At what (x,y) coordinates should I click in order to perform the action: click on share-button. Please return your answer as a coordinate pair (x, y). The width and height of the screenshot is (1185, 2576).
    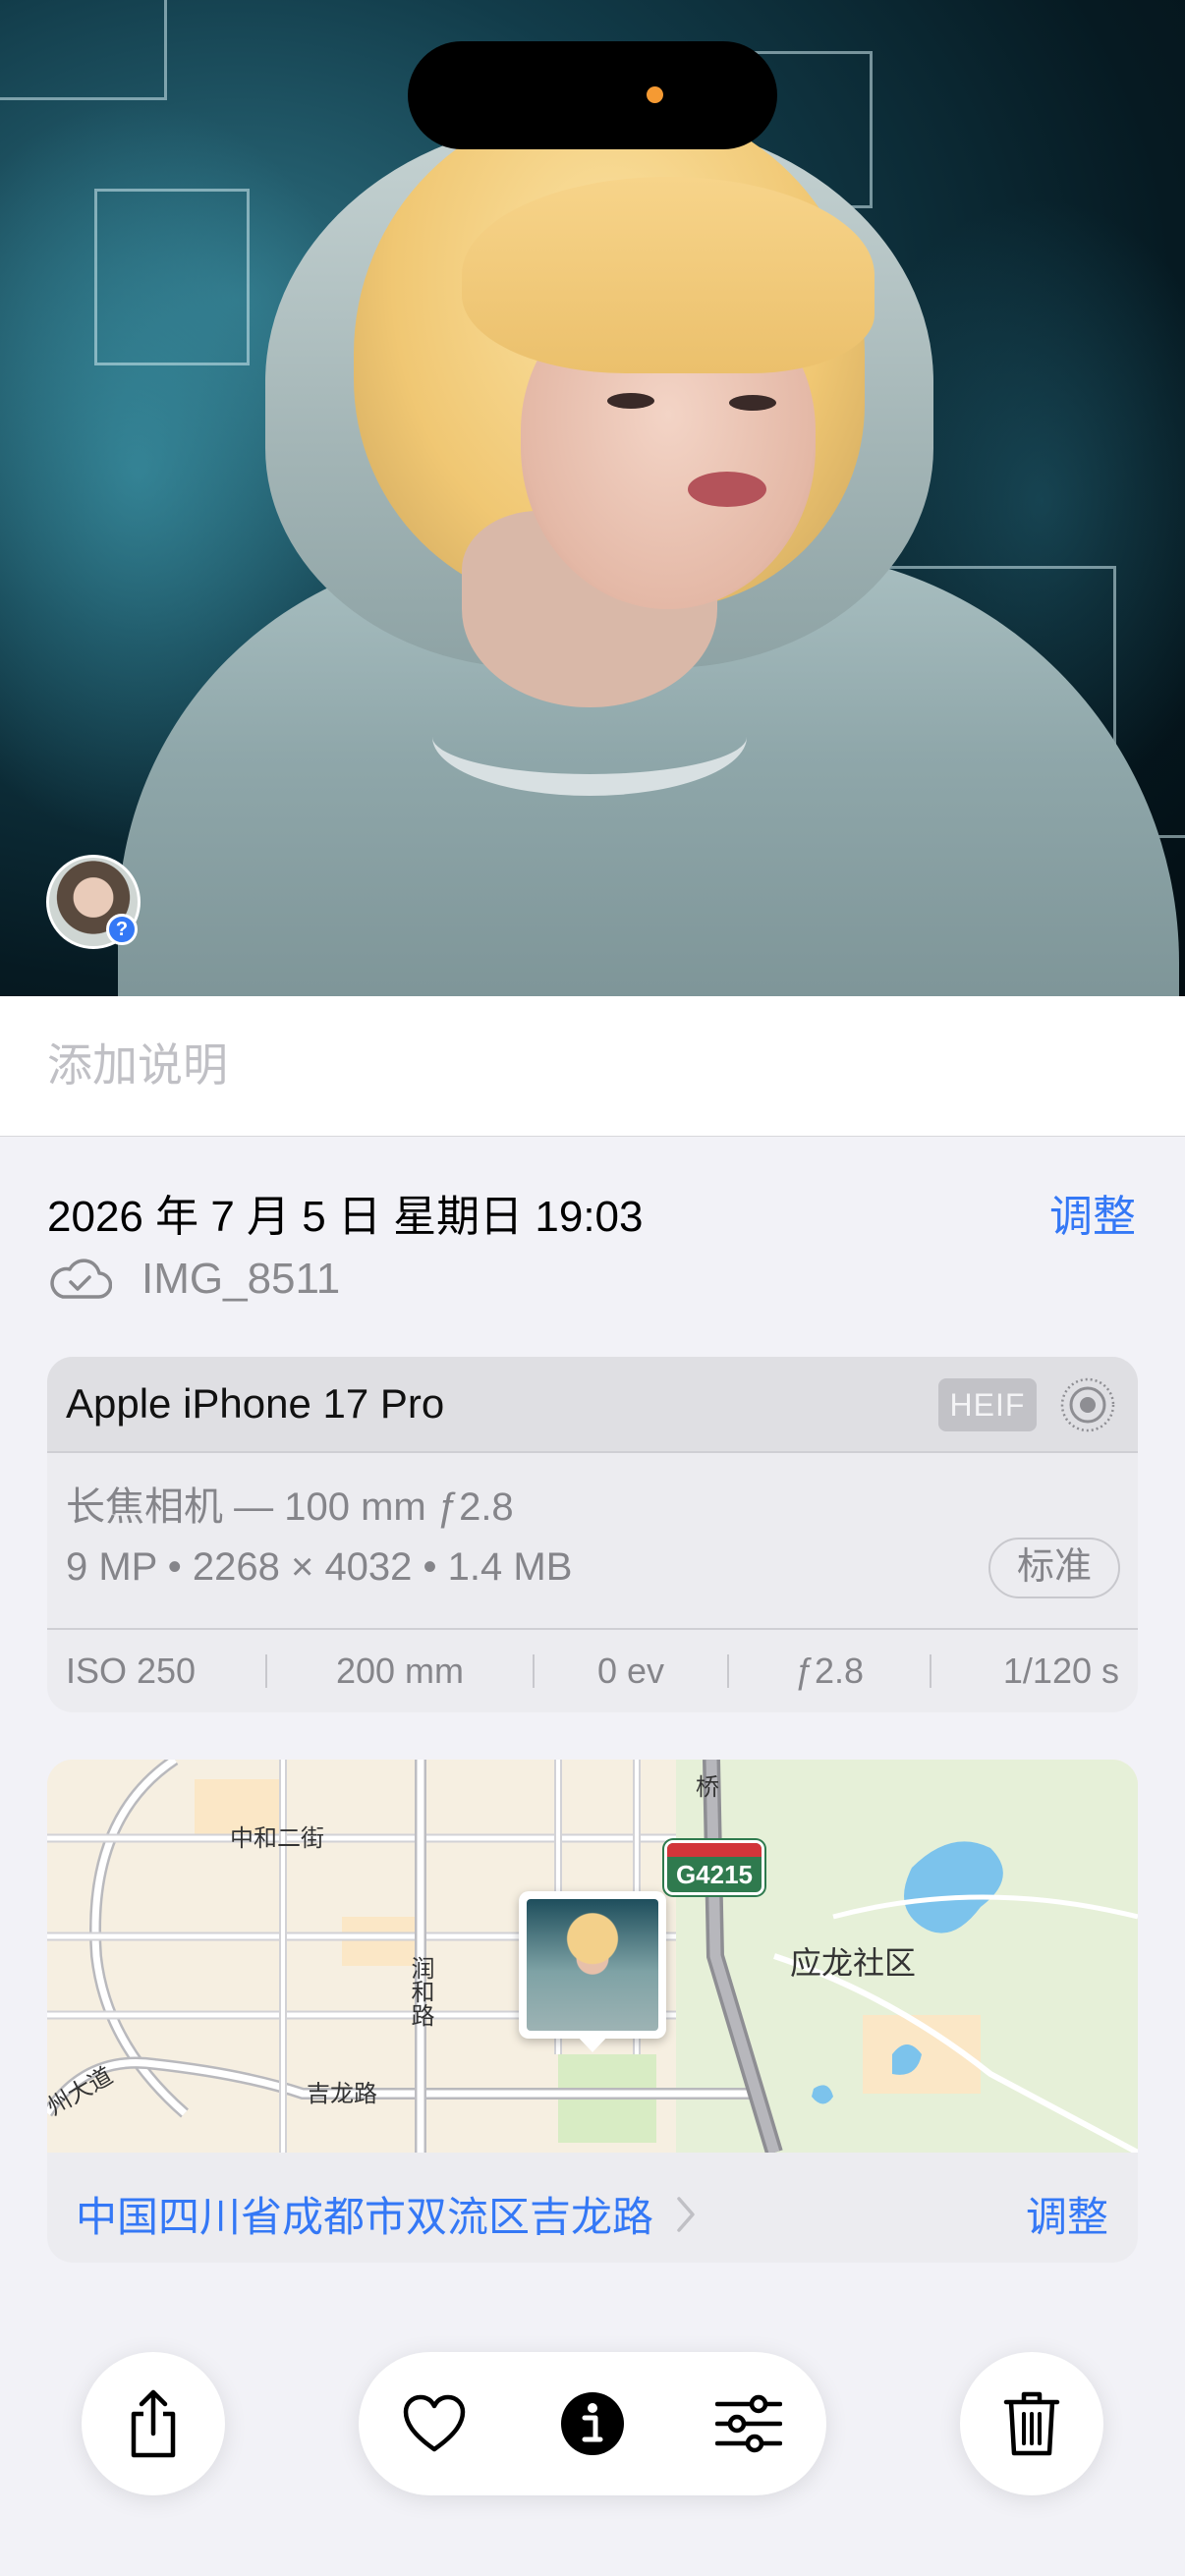
    Looking at the image, I should click on (153, 2423).